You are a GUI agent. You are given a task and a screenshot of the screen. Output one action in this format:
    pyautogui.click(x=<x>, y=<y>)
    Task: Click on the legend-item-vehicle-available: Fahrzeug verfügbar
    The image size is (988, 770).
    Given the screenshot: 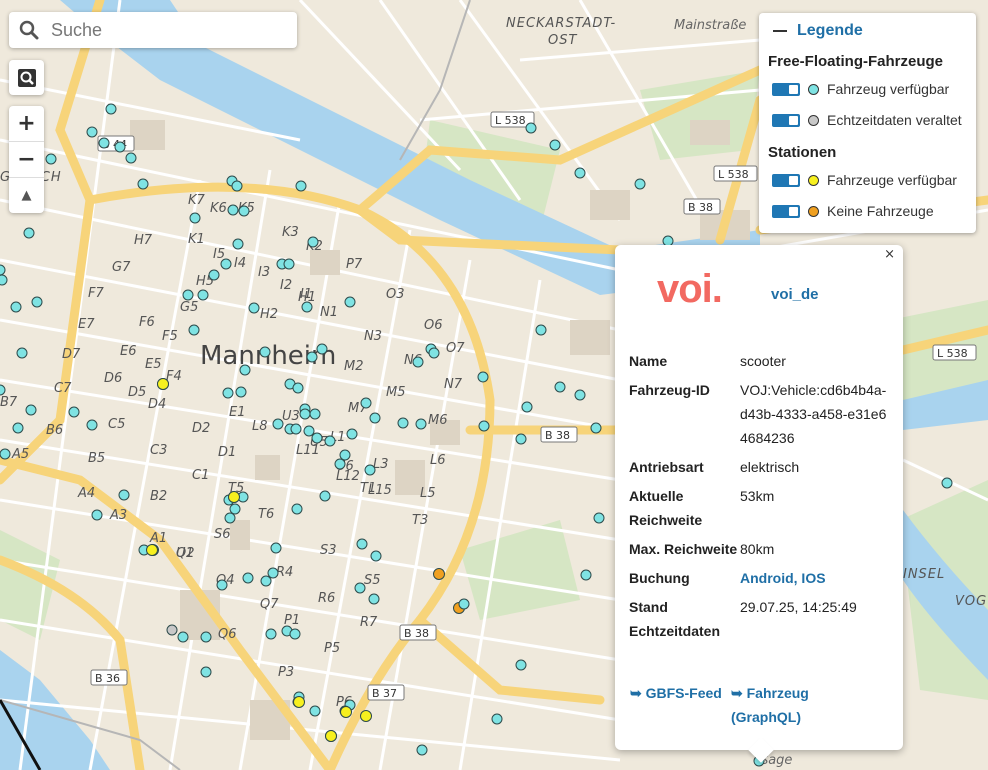 What is the action you would take?
    pyautogui.click(x=860, y=89)
    